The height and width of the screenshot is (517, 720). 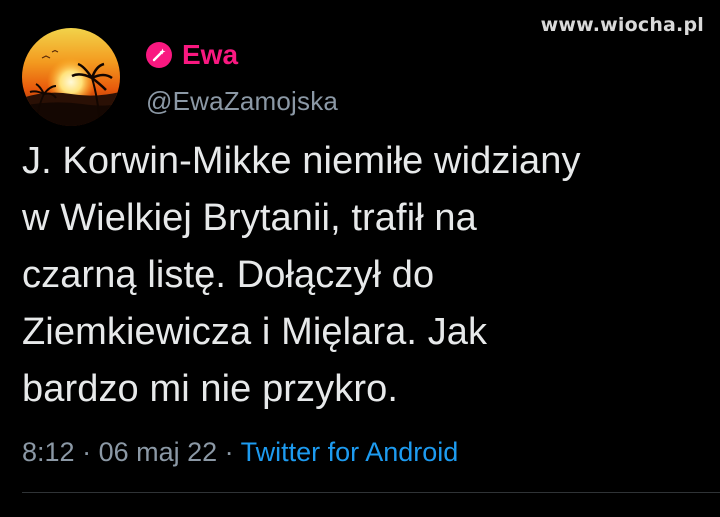 What do you see at coordinates (371, 492) in the screenshot?
I see `divider` at bounding box center [371, 492].